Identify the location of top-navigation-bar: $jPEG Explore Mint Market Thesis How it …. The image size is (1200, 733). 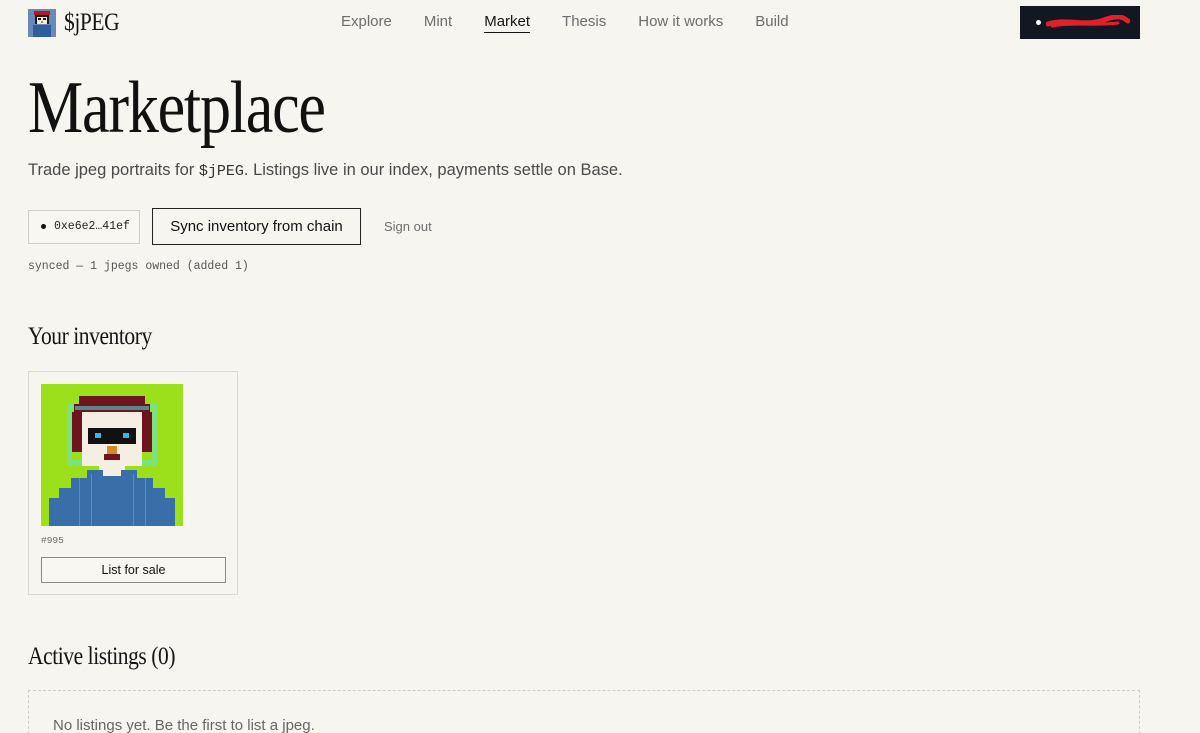
(600, 23).